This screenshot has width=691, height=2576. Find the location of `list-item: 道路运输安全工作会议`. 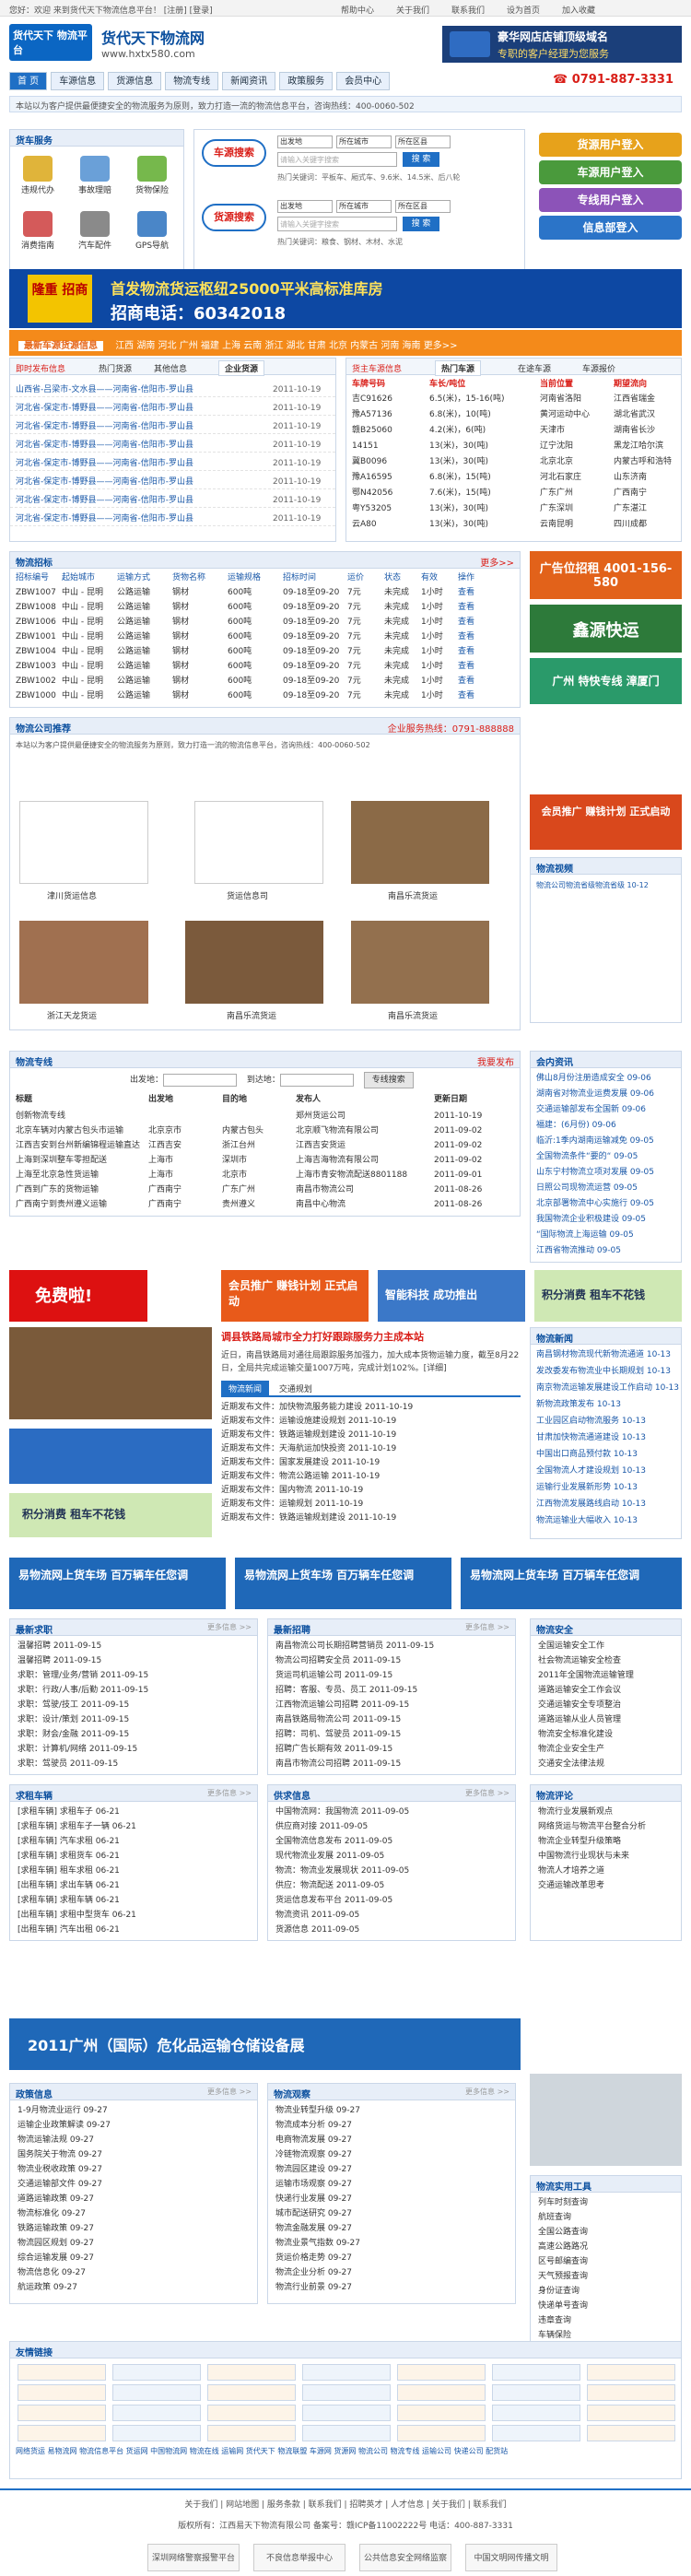

list-item: 道路运输安全工作会议 is located at coordinates (607, 1691).